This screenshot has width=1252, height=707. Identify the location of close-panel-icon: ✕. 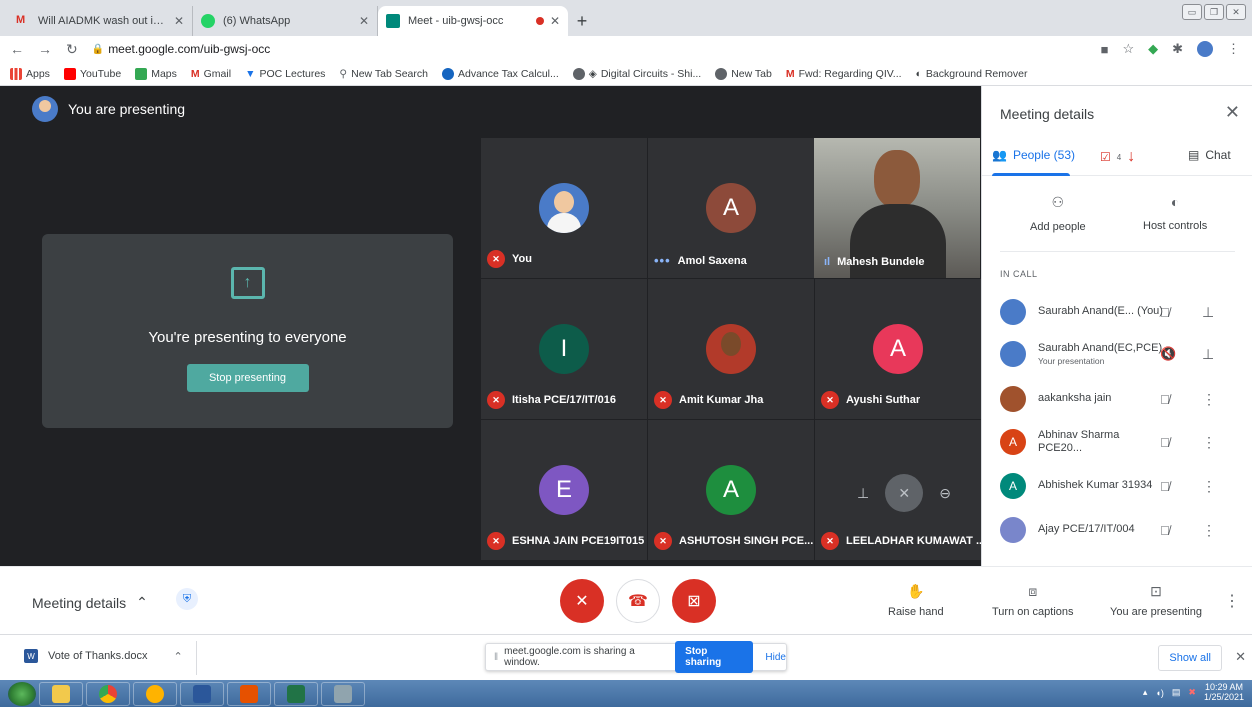
(1232, 112).